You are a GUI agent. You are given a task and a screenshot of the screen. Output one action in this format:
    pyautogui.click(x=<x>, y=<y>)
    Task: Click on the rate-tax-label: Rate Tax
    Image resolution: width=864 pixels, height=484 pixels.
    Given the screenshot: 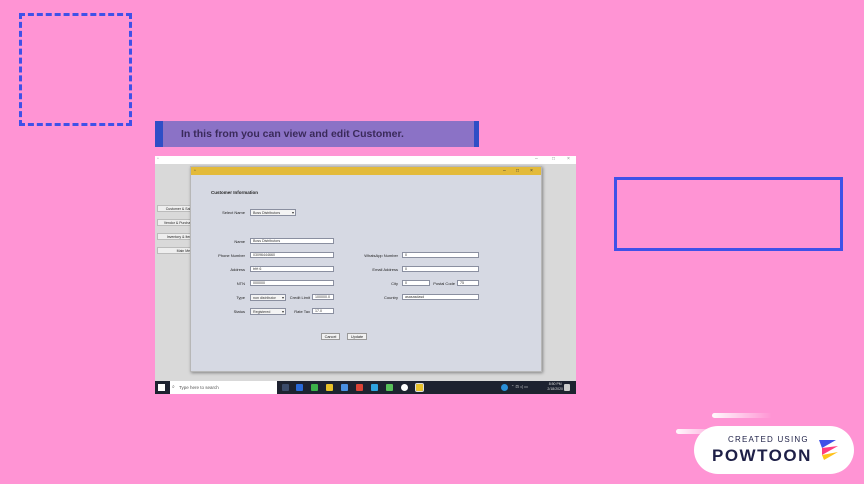 What is the action you would take?
    pyautogui.click(x=302, y=311)
    